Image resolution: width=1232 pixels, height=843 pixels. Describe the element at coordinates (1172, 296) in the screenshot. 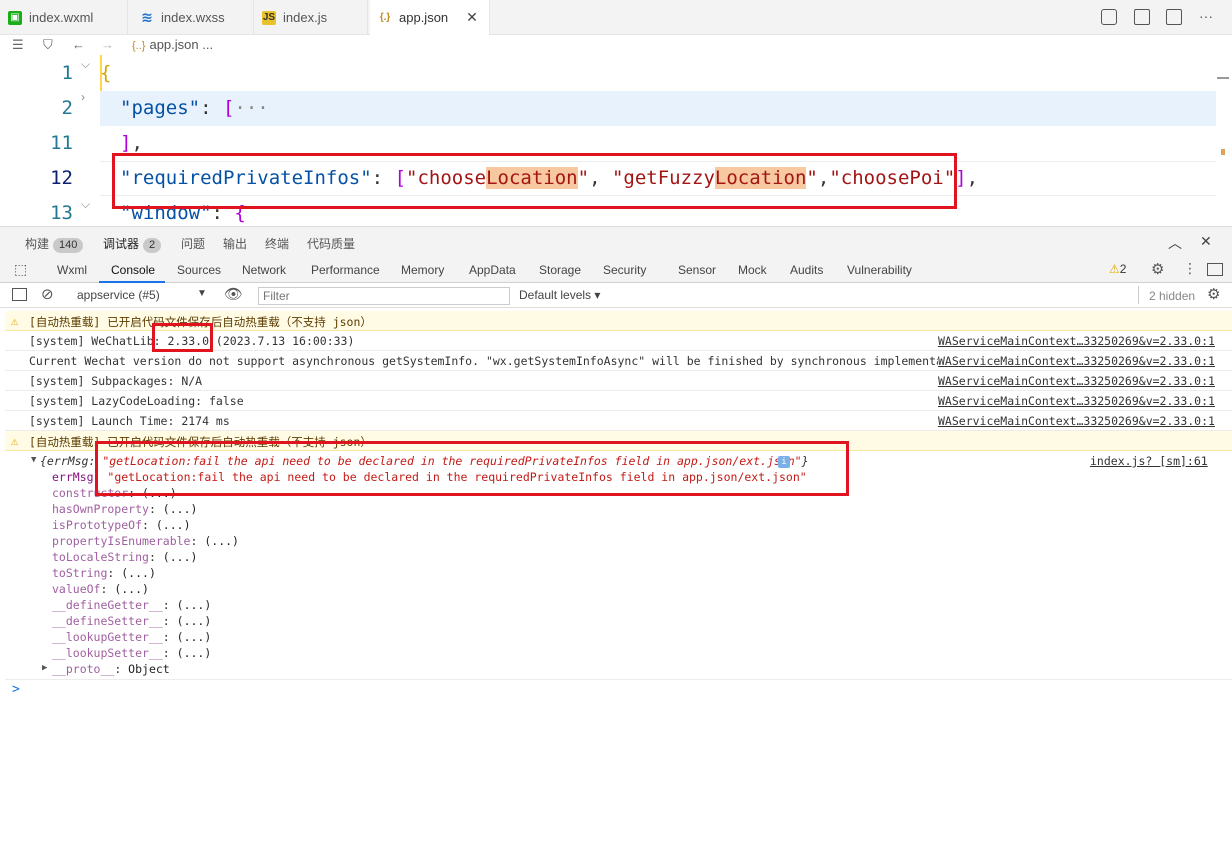

I see `hidden-count: 2 hidden` at that location.